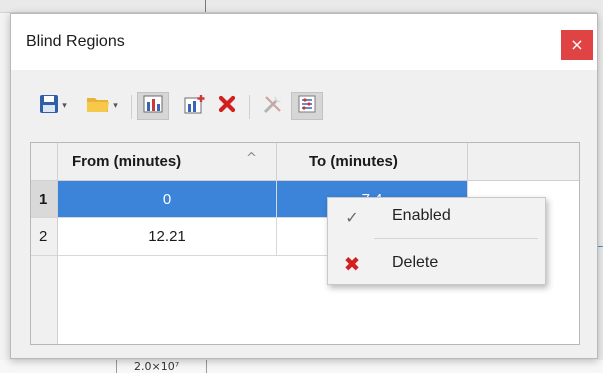 This screenshot has width=603, height=373. I want to click on menu-item-label: Enabled, so click(421, 215).